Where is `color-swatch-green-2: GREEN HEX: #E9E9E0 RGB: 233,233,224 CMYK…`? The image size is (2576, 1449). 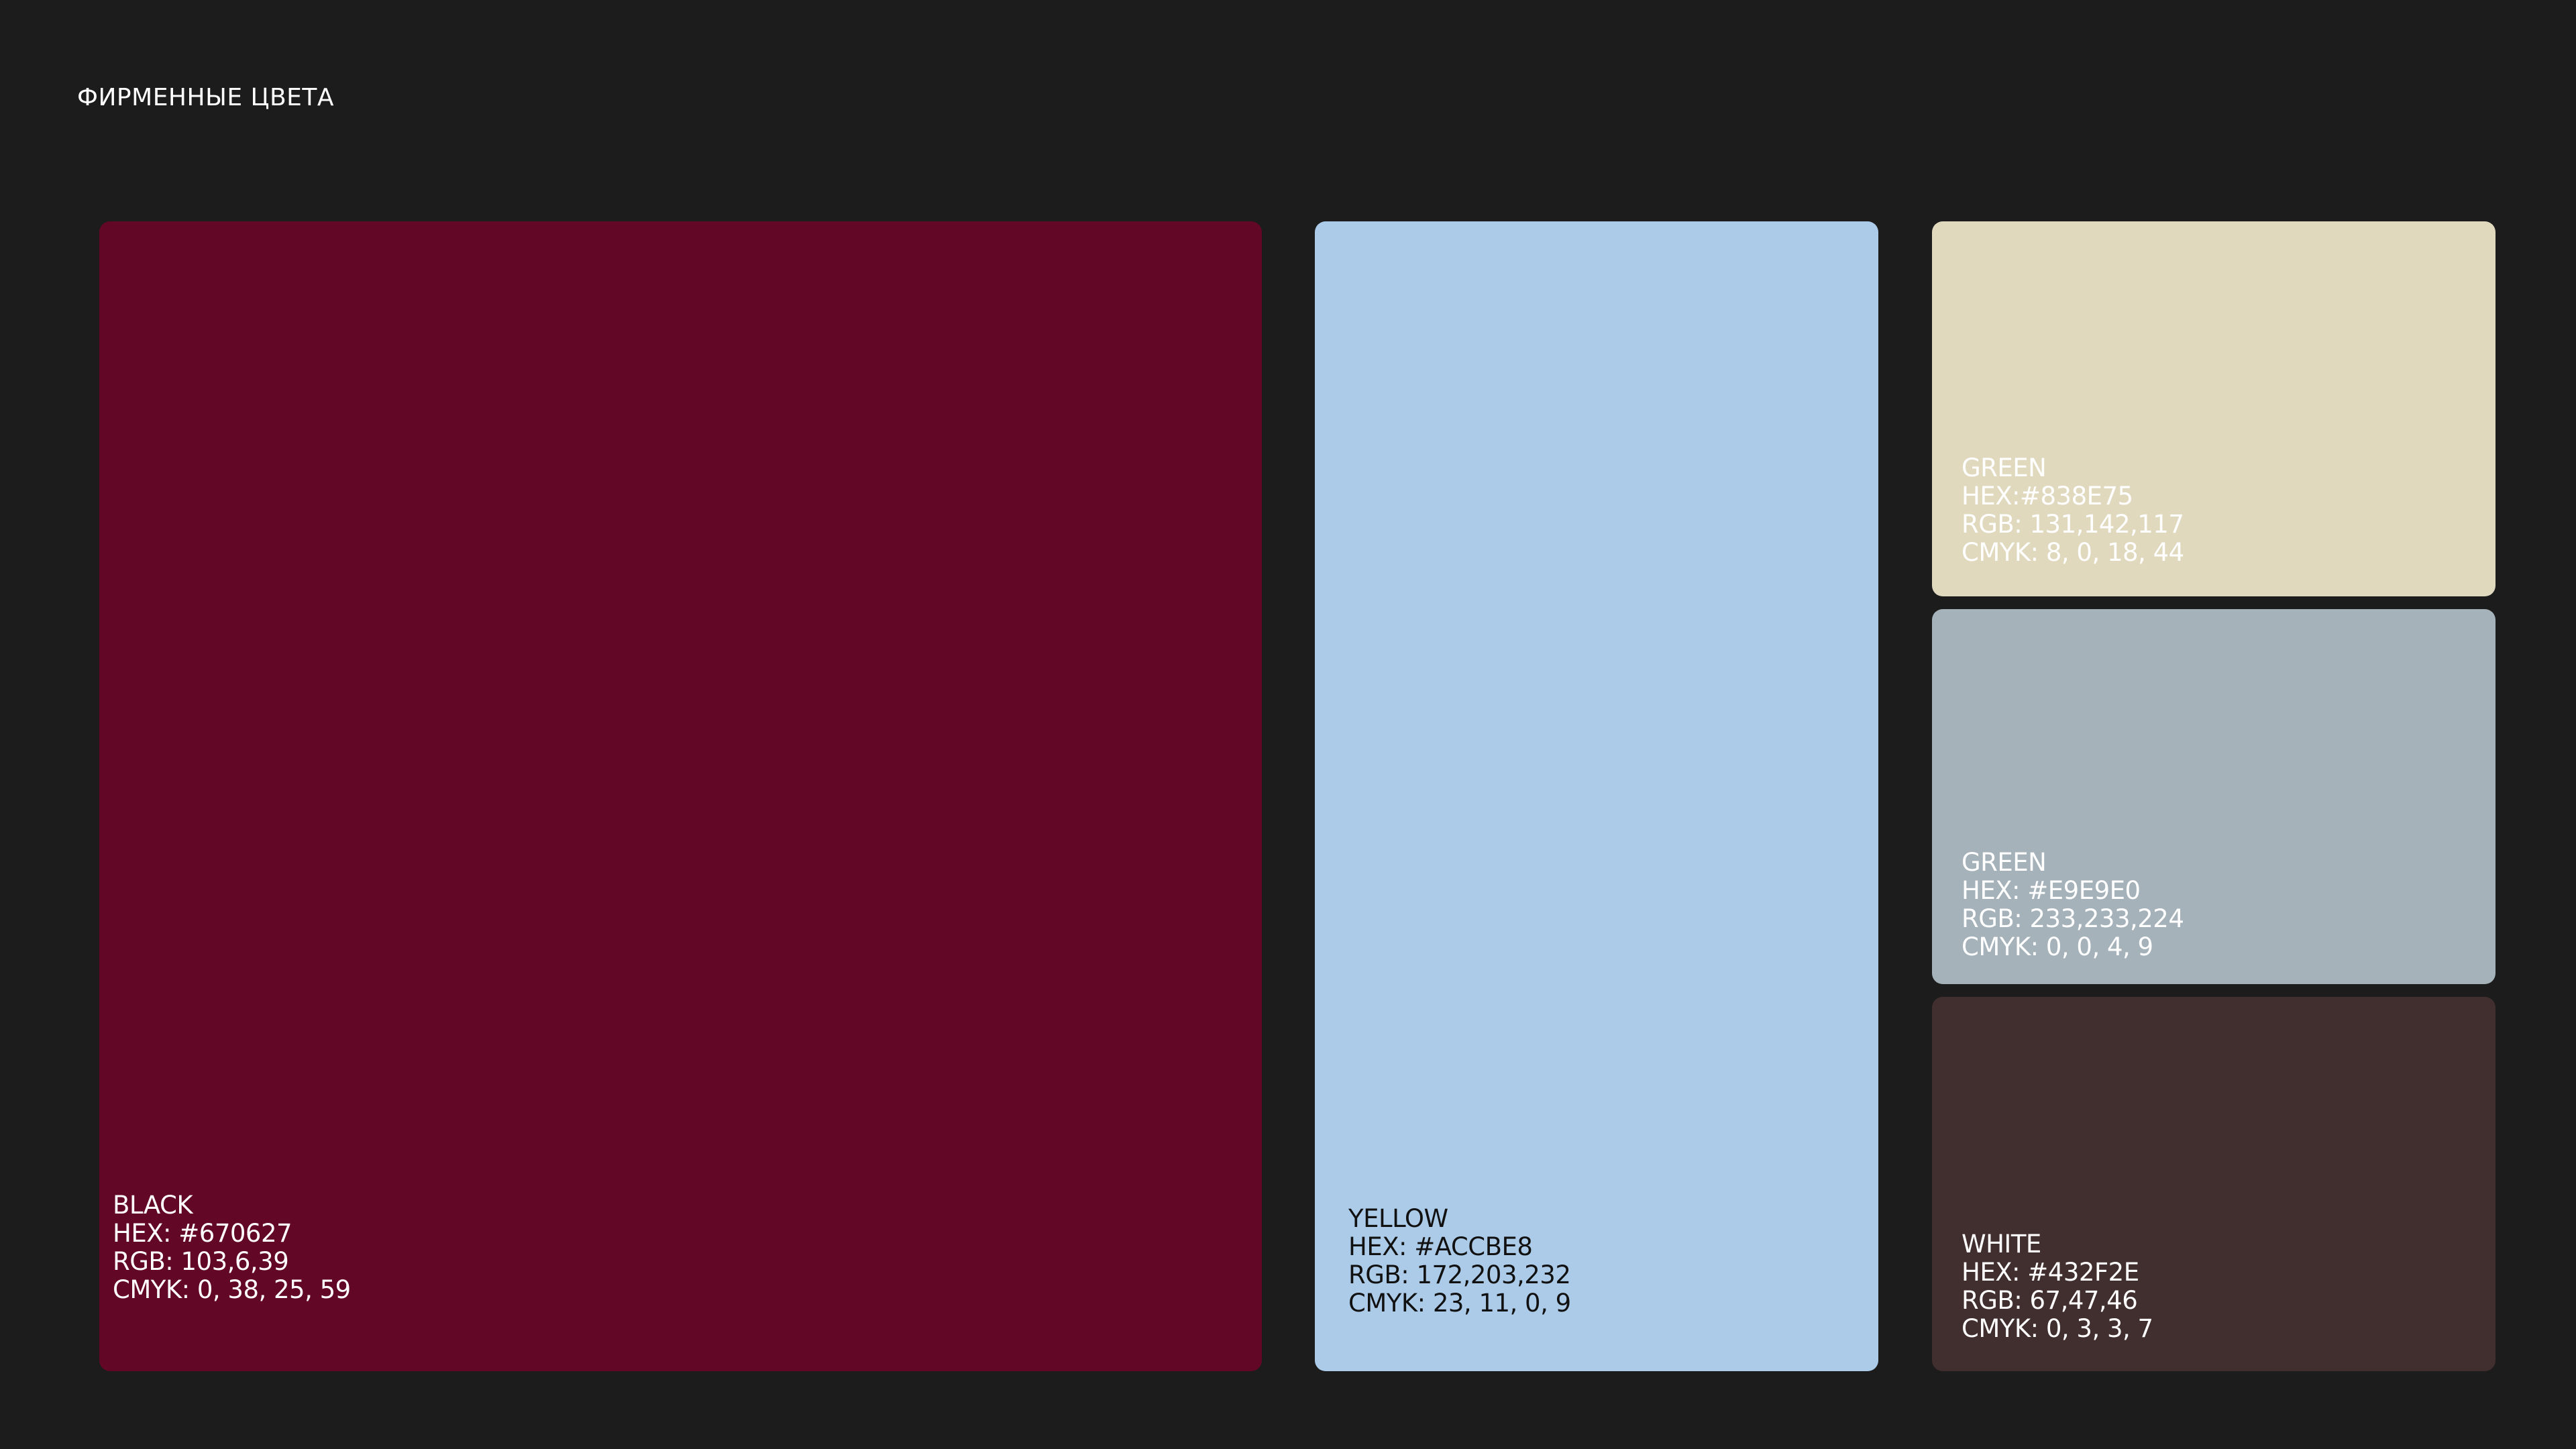 color-swatch-green-2: GREEN HEX: #E9E9E0 RGB: 233,233,224 CMYK… is located at coordinates (2214, 796).